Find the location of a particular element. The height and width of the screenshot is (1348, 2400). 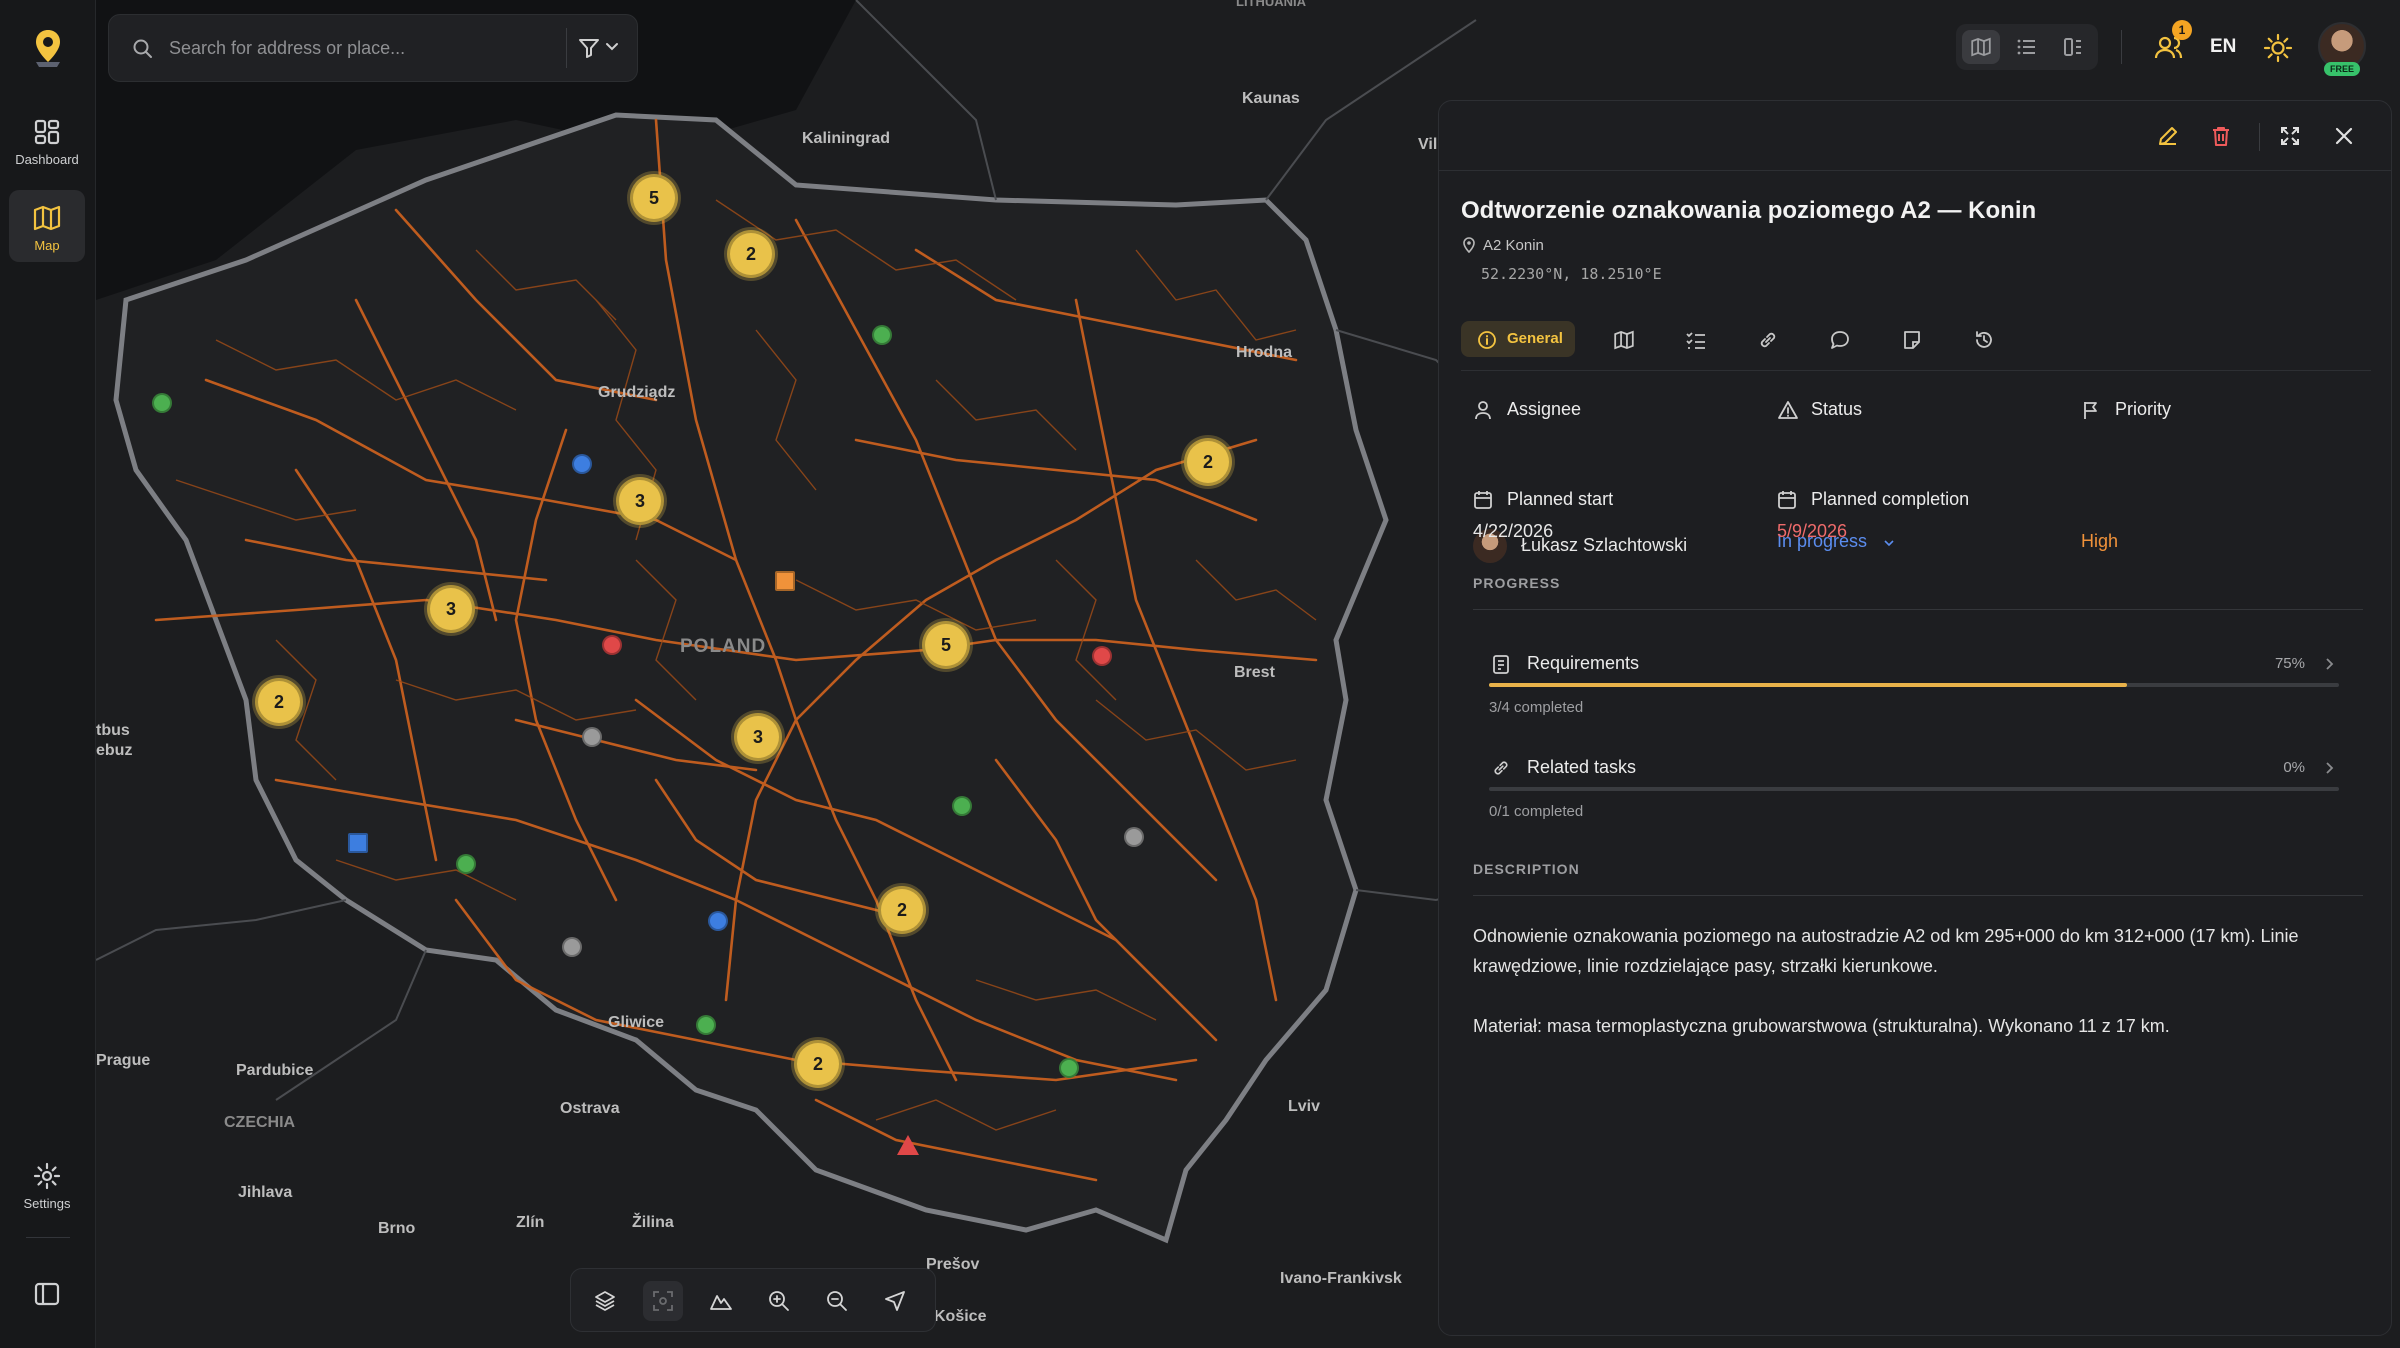

tab-history is located at coordinates (1983, 339).